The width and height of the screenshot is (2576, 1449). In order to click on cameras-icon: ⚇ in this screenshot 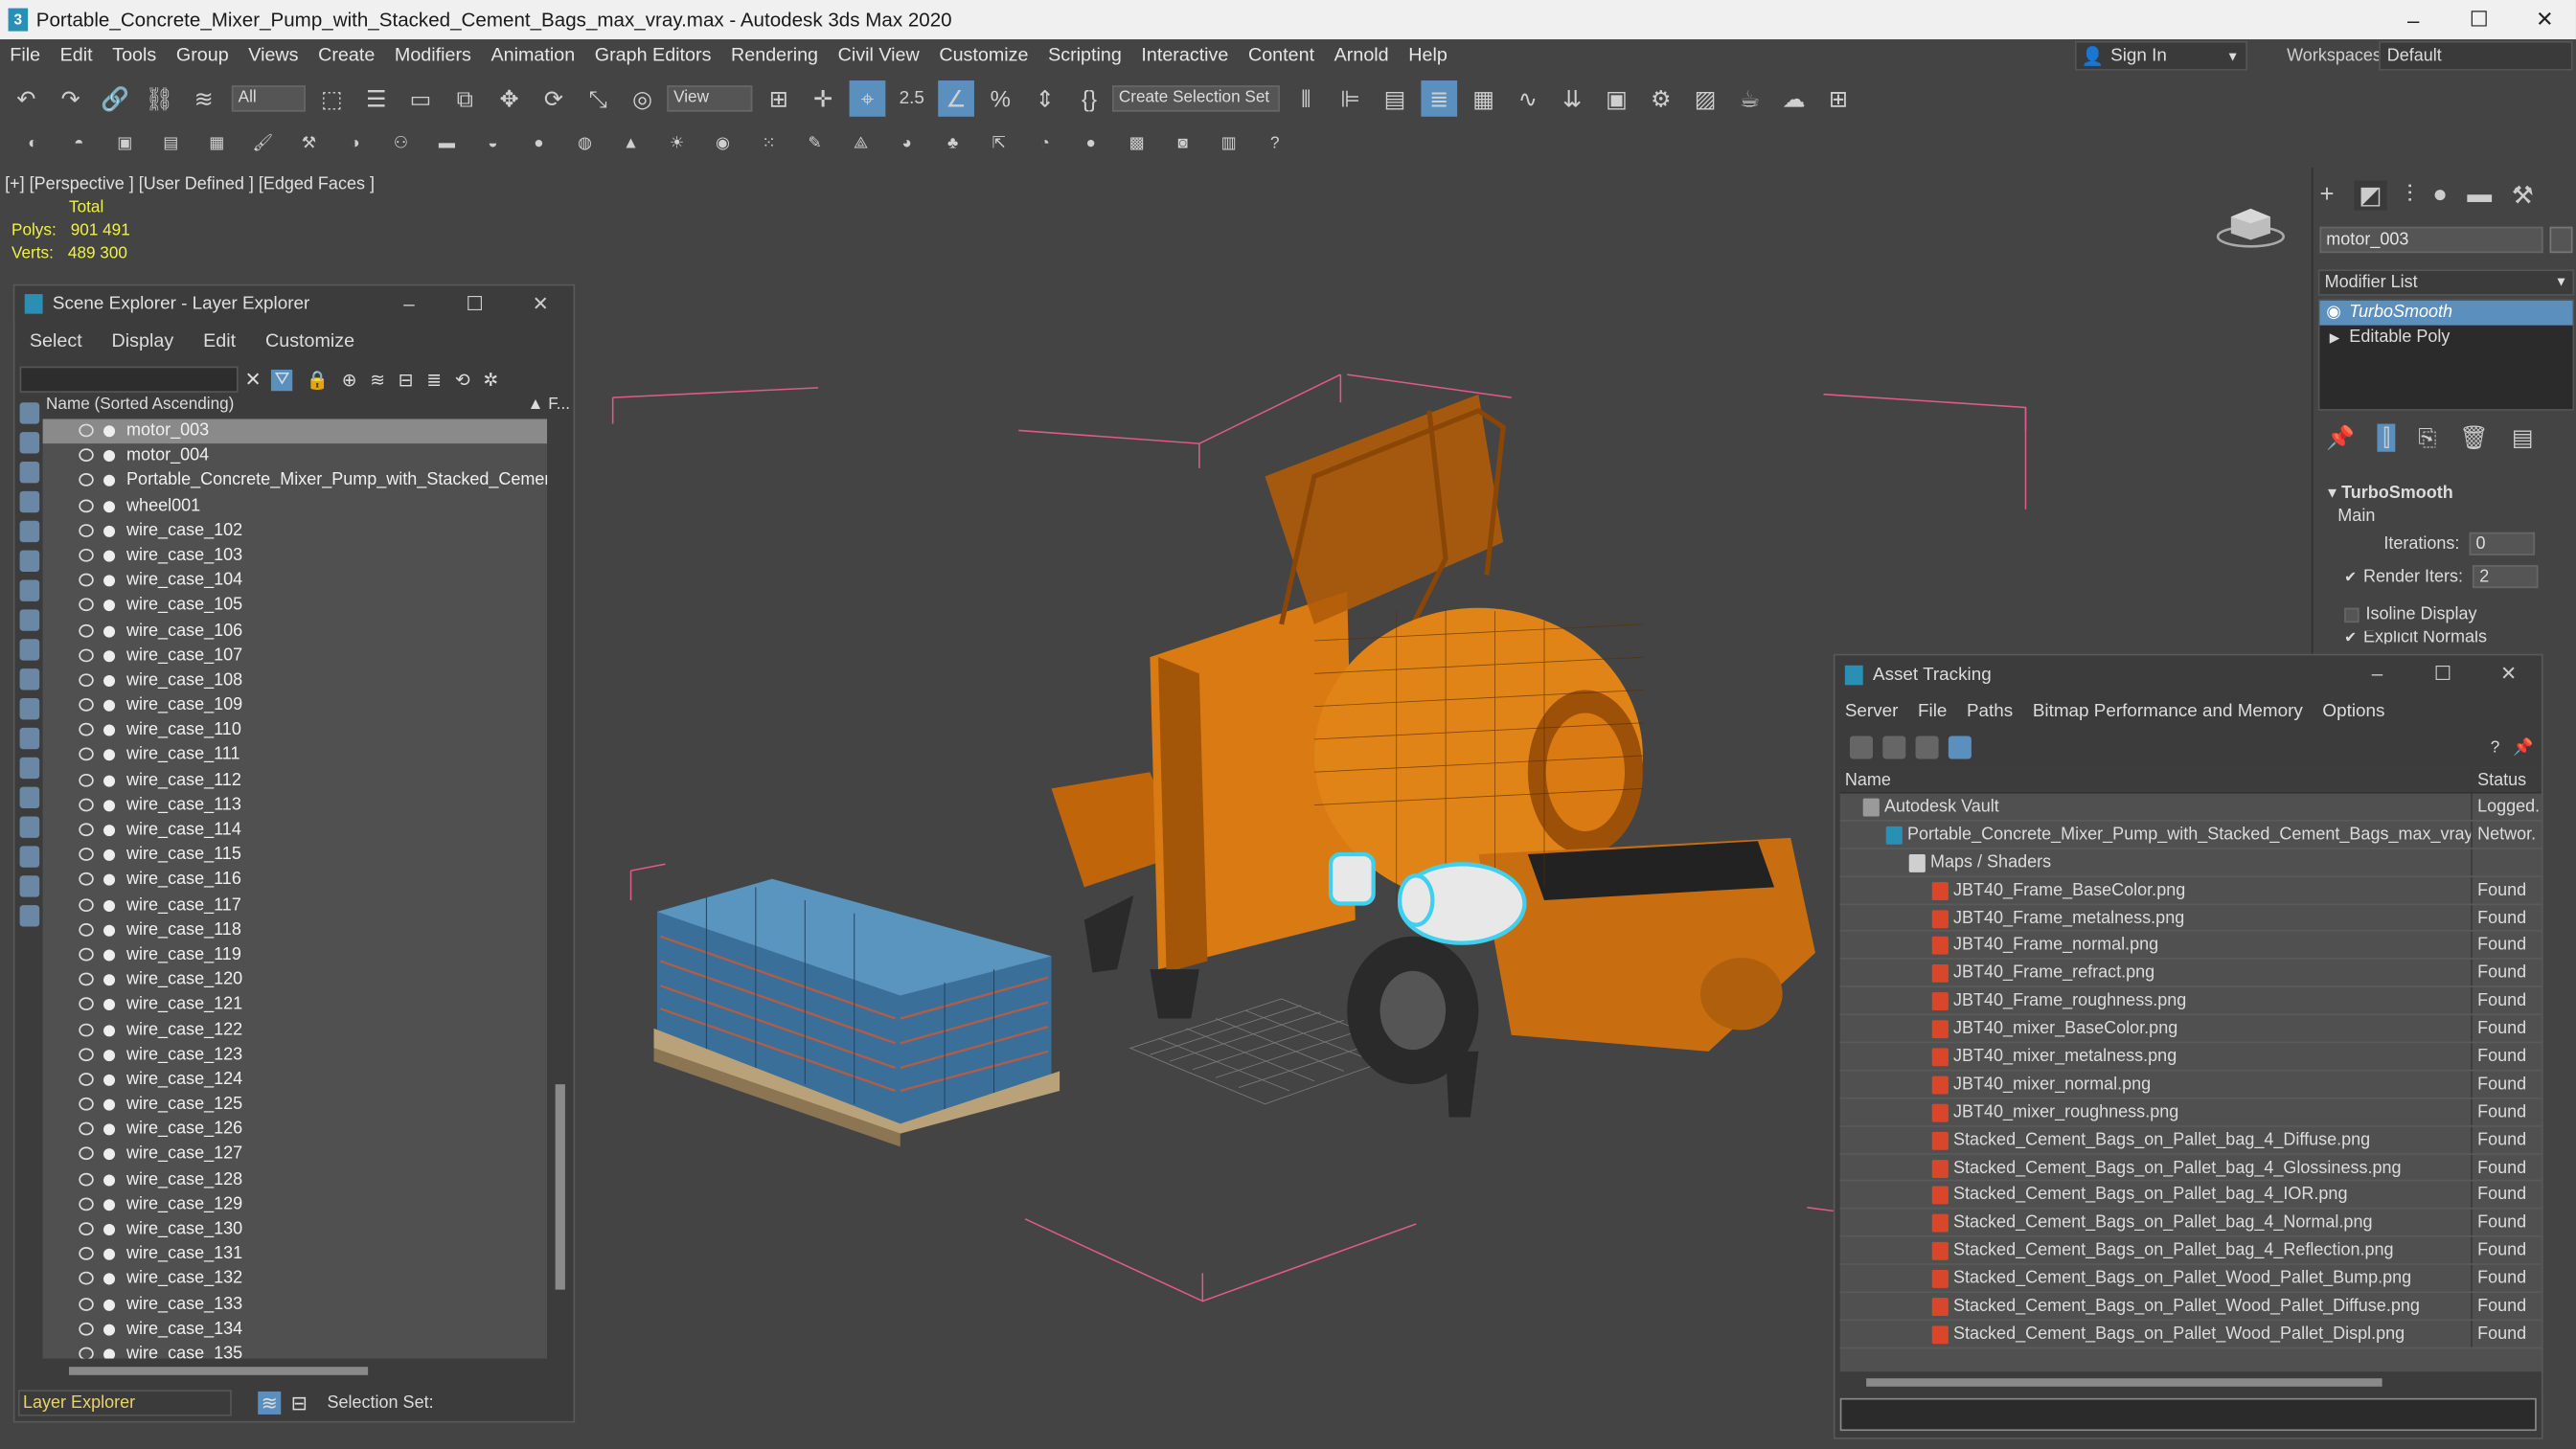, I will do `click(401, 143)`.